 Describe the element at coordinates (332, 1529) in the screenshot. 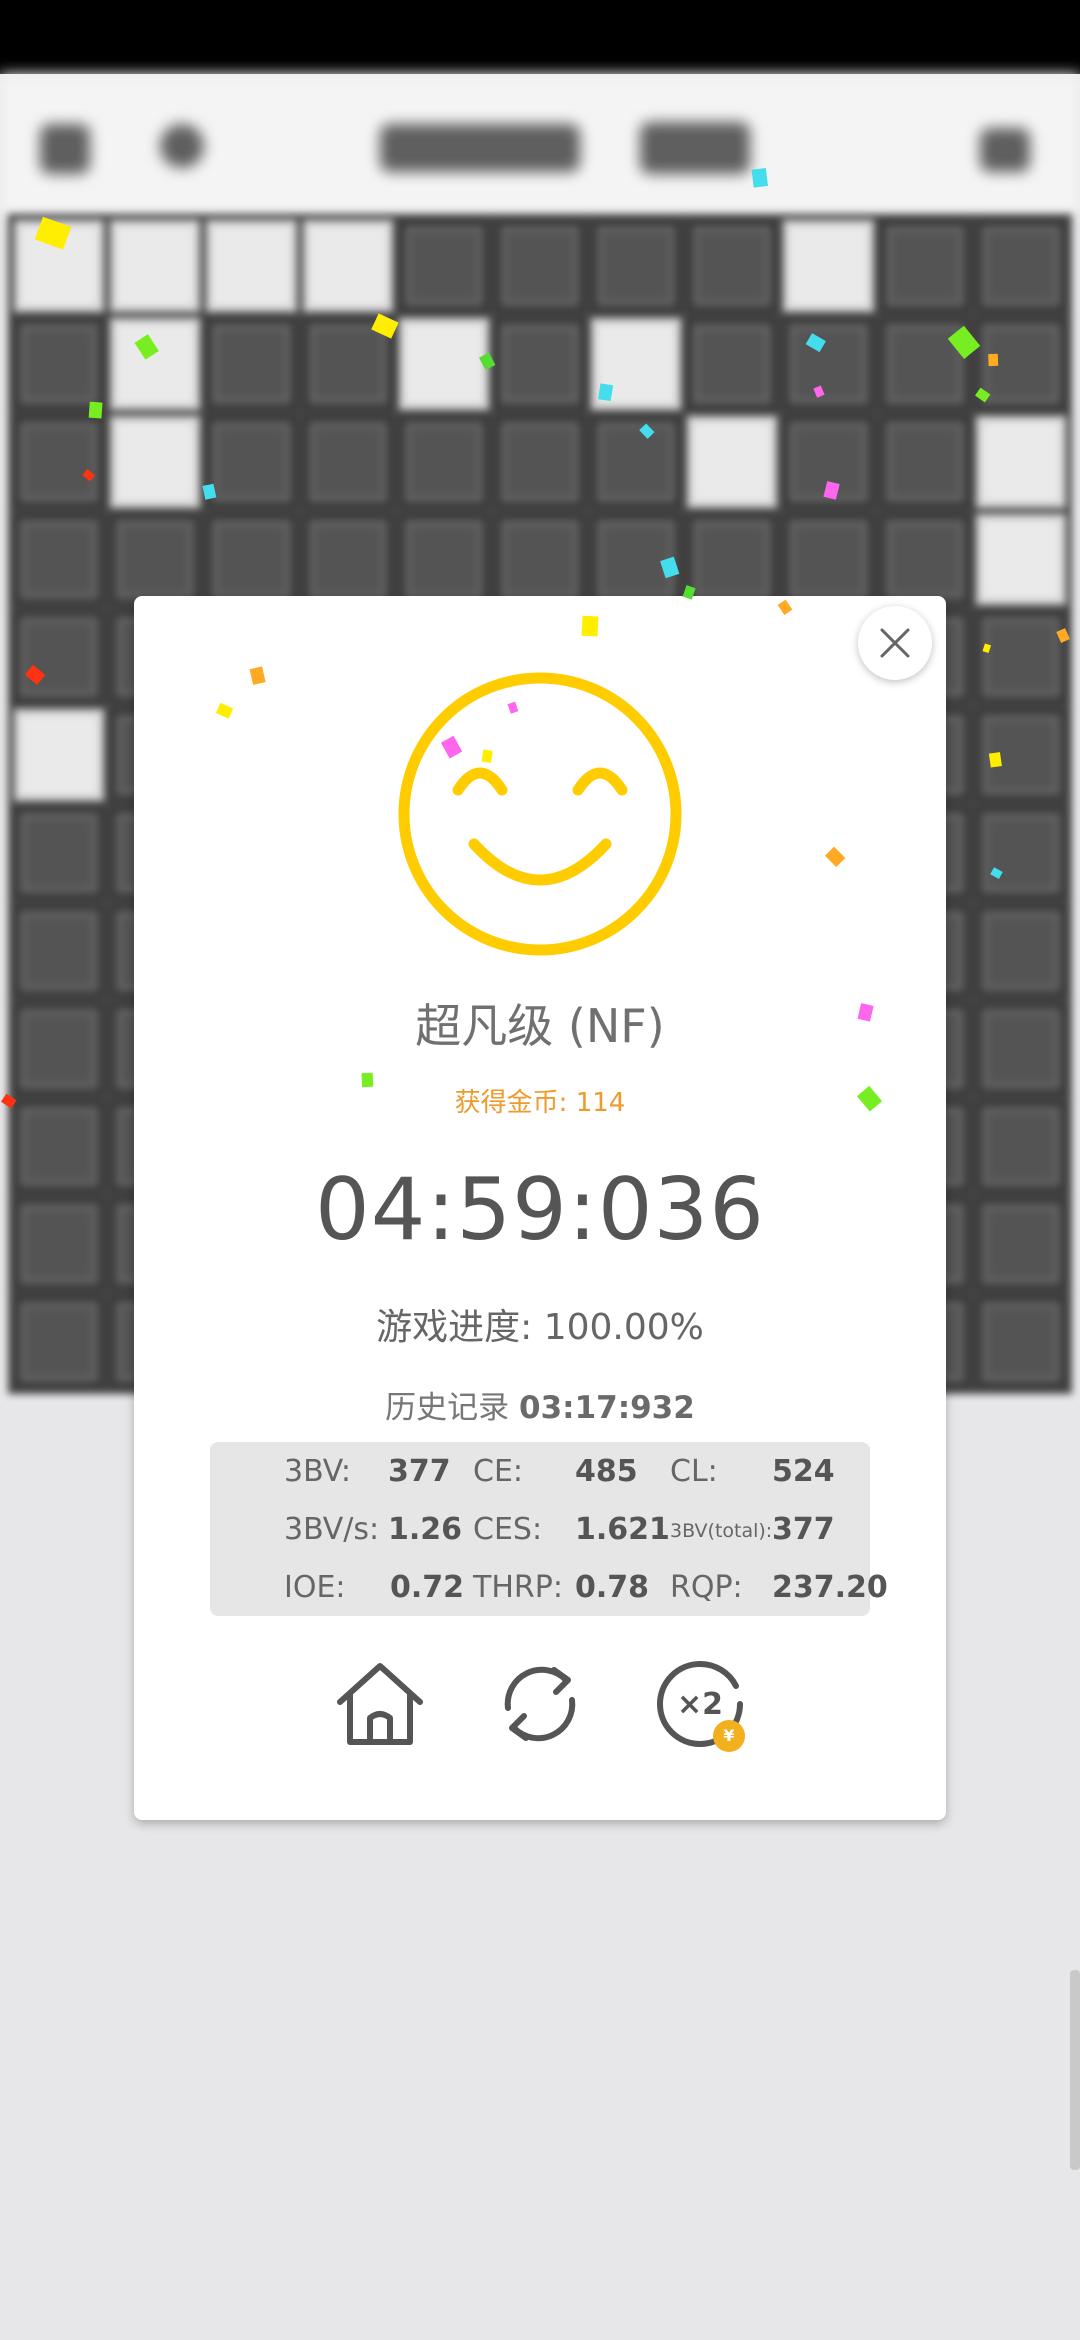

I see `stat-label: 3BV/s:` at that location.